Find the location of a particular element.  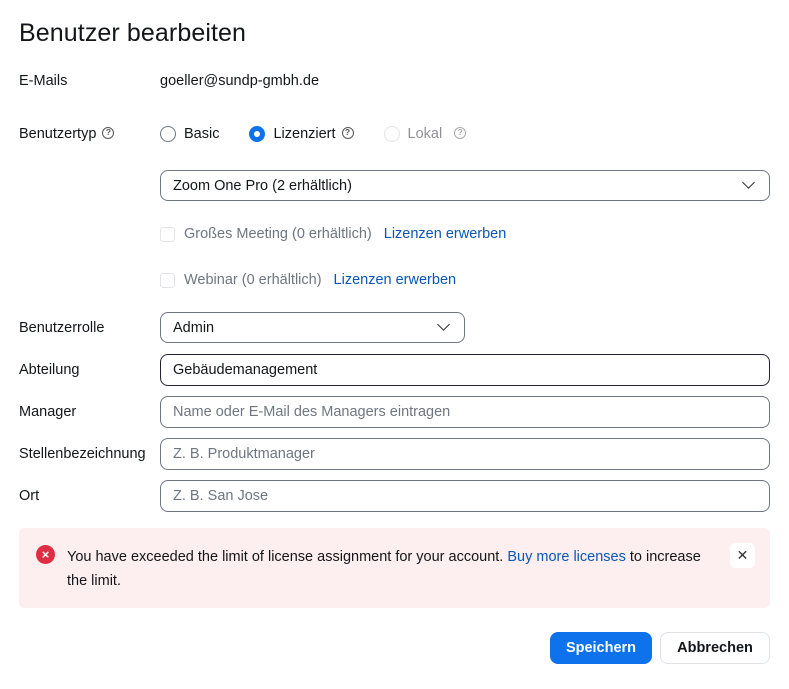

emails-value: goeller@sundp-gmbh.de is located at coordinates (240, 81).